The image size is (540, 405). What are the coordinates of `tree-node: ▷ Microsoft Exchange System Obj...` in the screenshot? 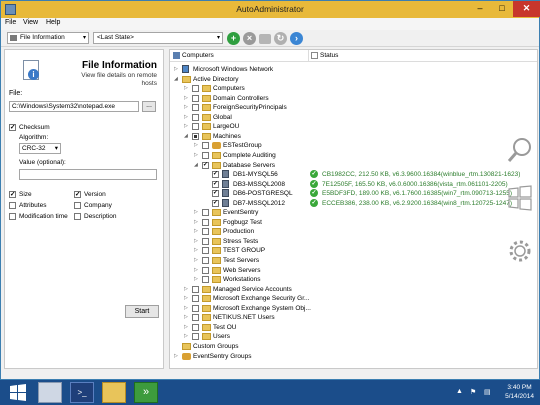 It's located at (353, 308).